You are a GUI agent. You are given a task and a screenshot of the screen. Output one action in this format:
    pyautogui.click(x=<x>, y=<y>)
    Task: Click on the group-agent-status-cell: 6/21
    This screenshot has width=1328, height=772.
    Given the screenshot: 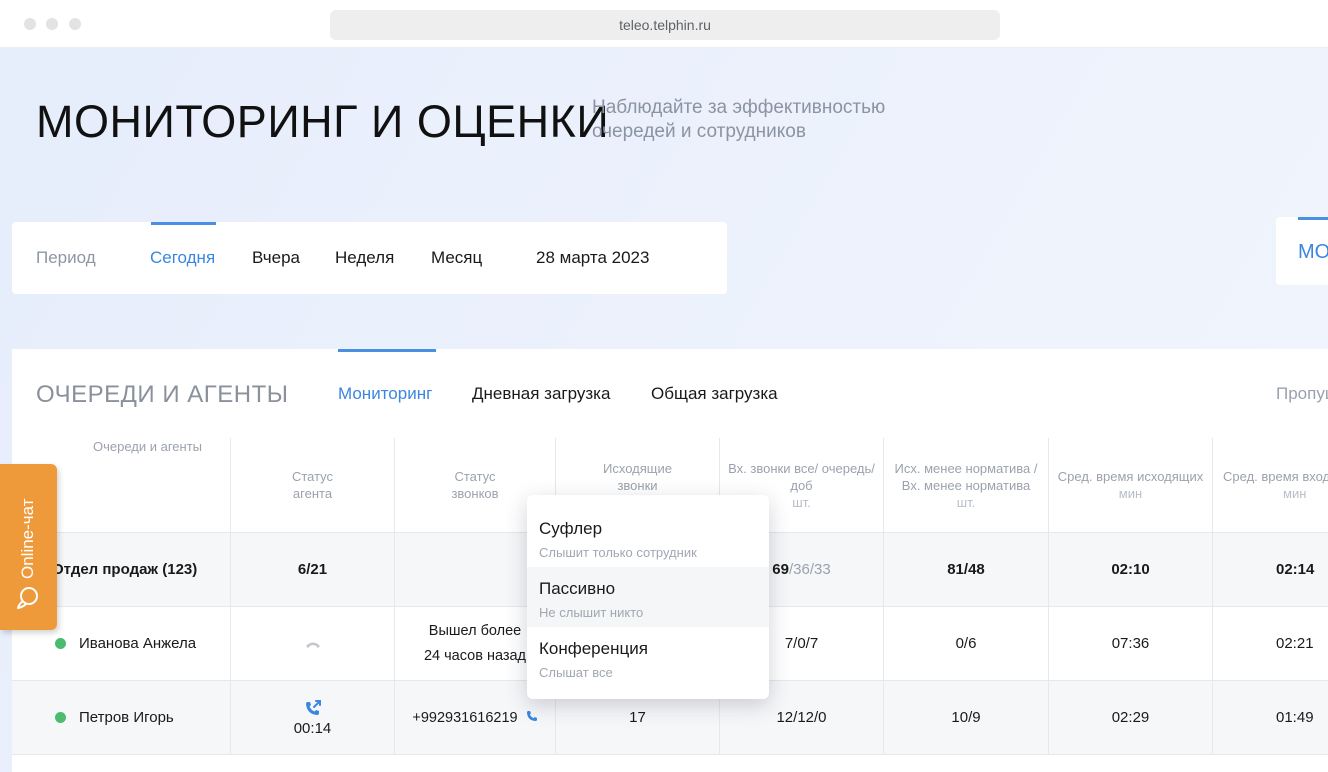 What is the action you would take?
    pyautogui.click(x=313, y=570)
    